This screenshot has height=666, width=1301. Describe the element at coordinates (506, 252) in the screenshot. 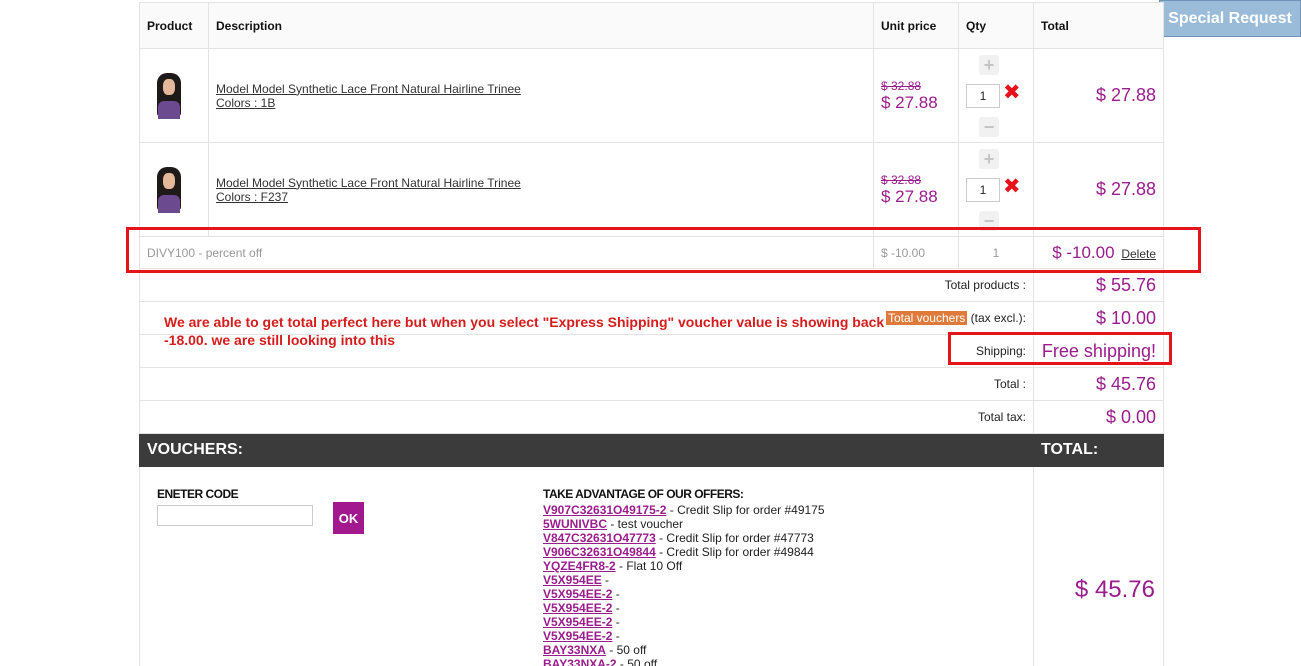

I see `voucher-name: DIVY100 - percent off` at that location.